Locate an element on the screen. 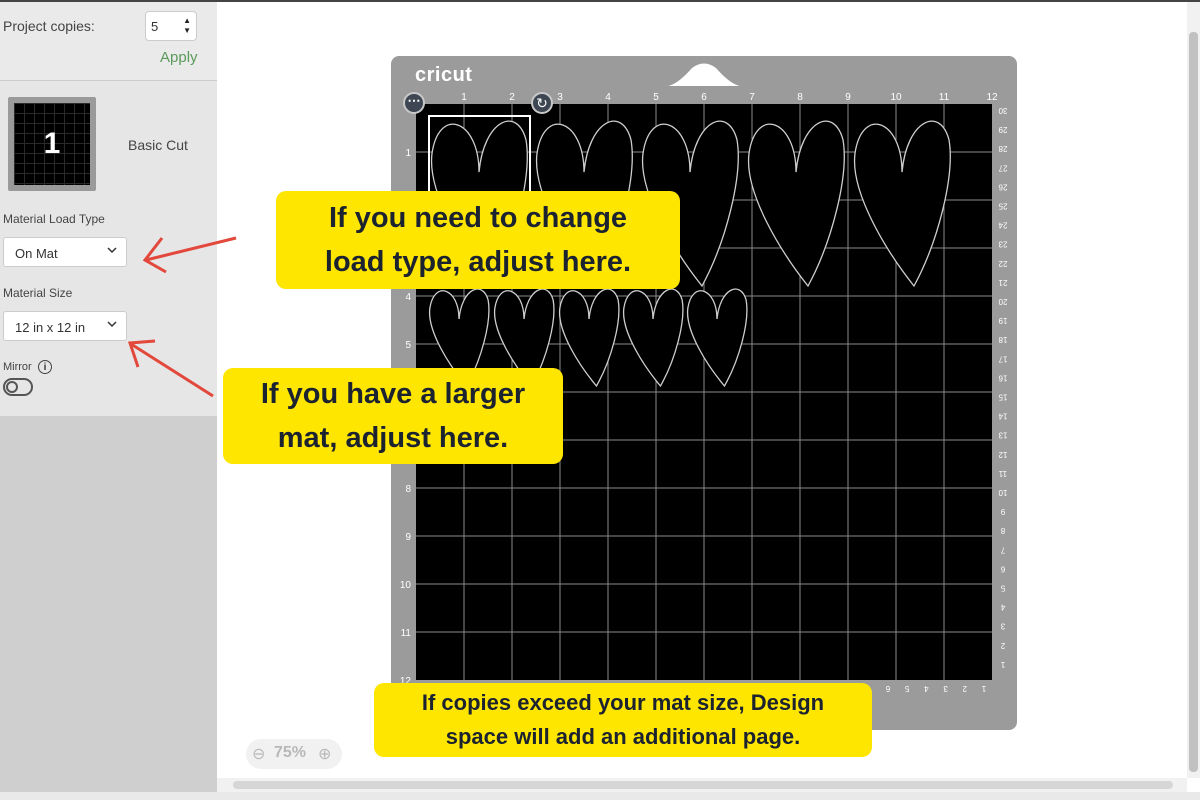 The image size is (1200, 800). horizontal-scrollbar-thumb is located at coordinates (703, 785).